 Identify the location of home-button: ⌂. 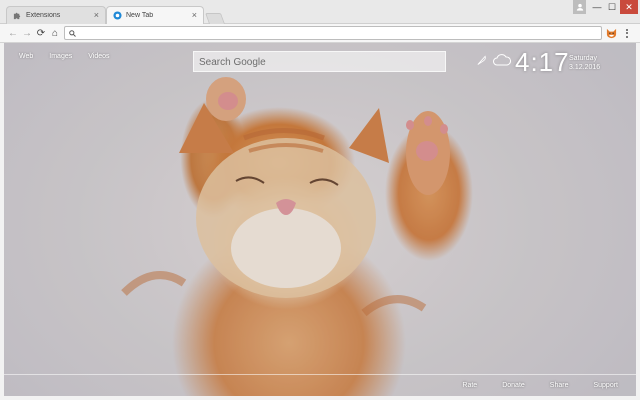
(55, 33).